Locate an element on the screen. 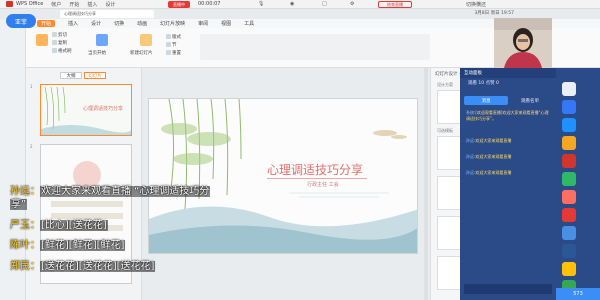  ribbon-tab-insert: 插入 is located at coordinates (73, 23).